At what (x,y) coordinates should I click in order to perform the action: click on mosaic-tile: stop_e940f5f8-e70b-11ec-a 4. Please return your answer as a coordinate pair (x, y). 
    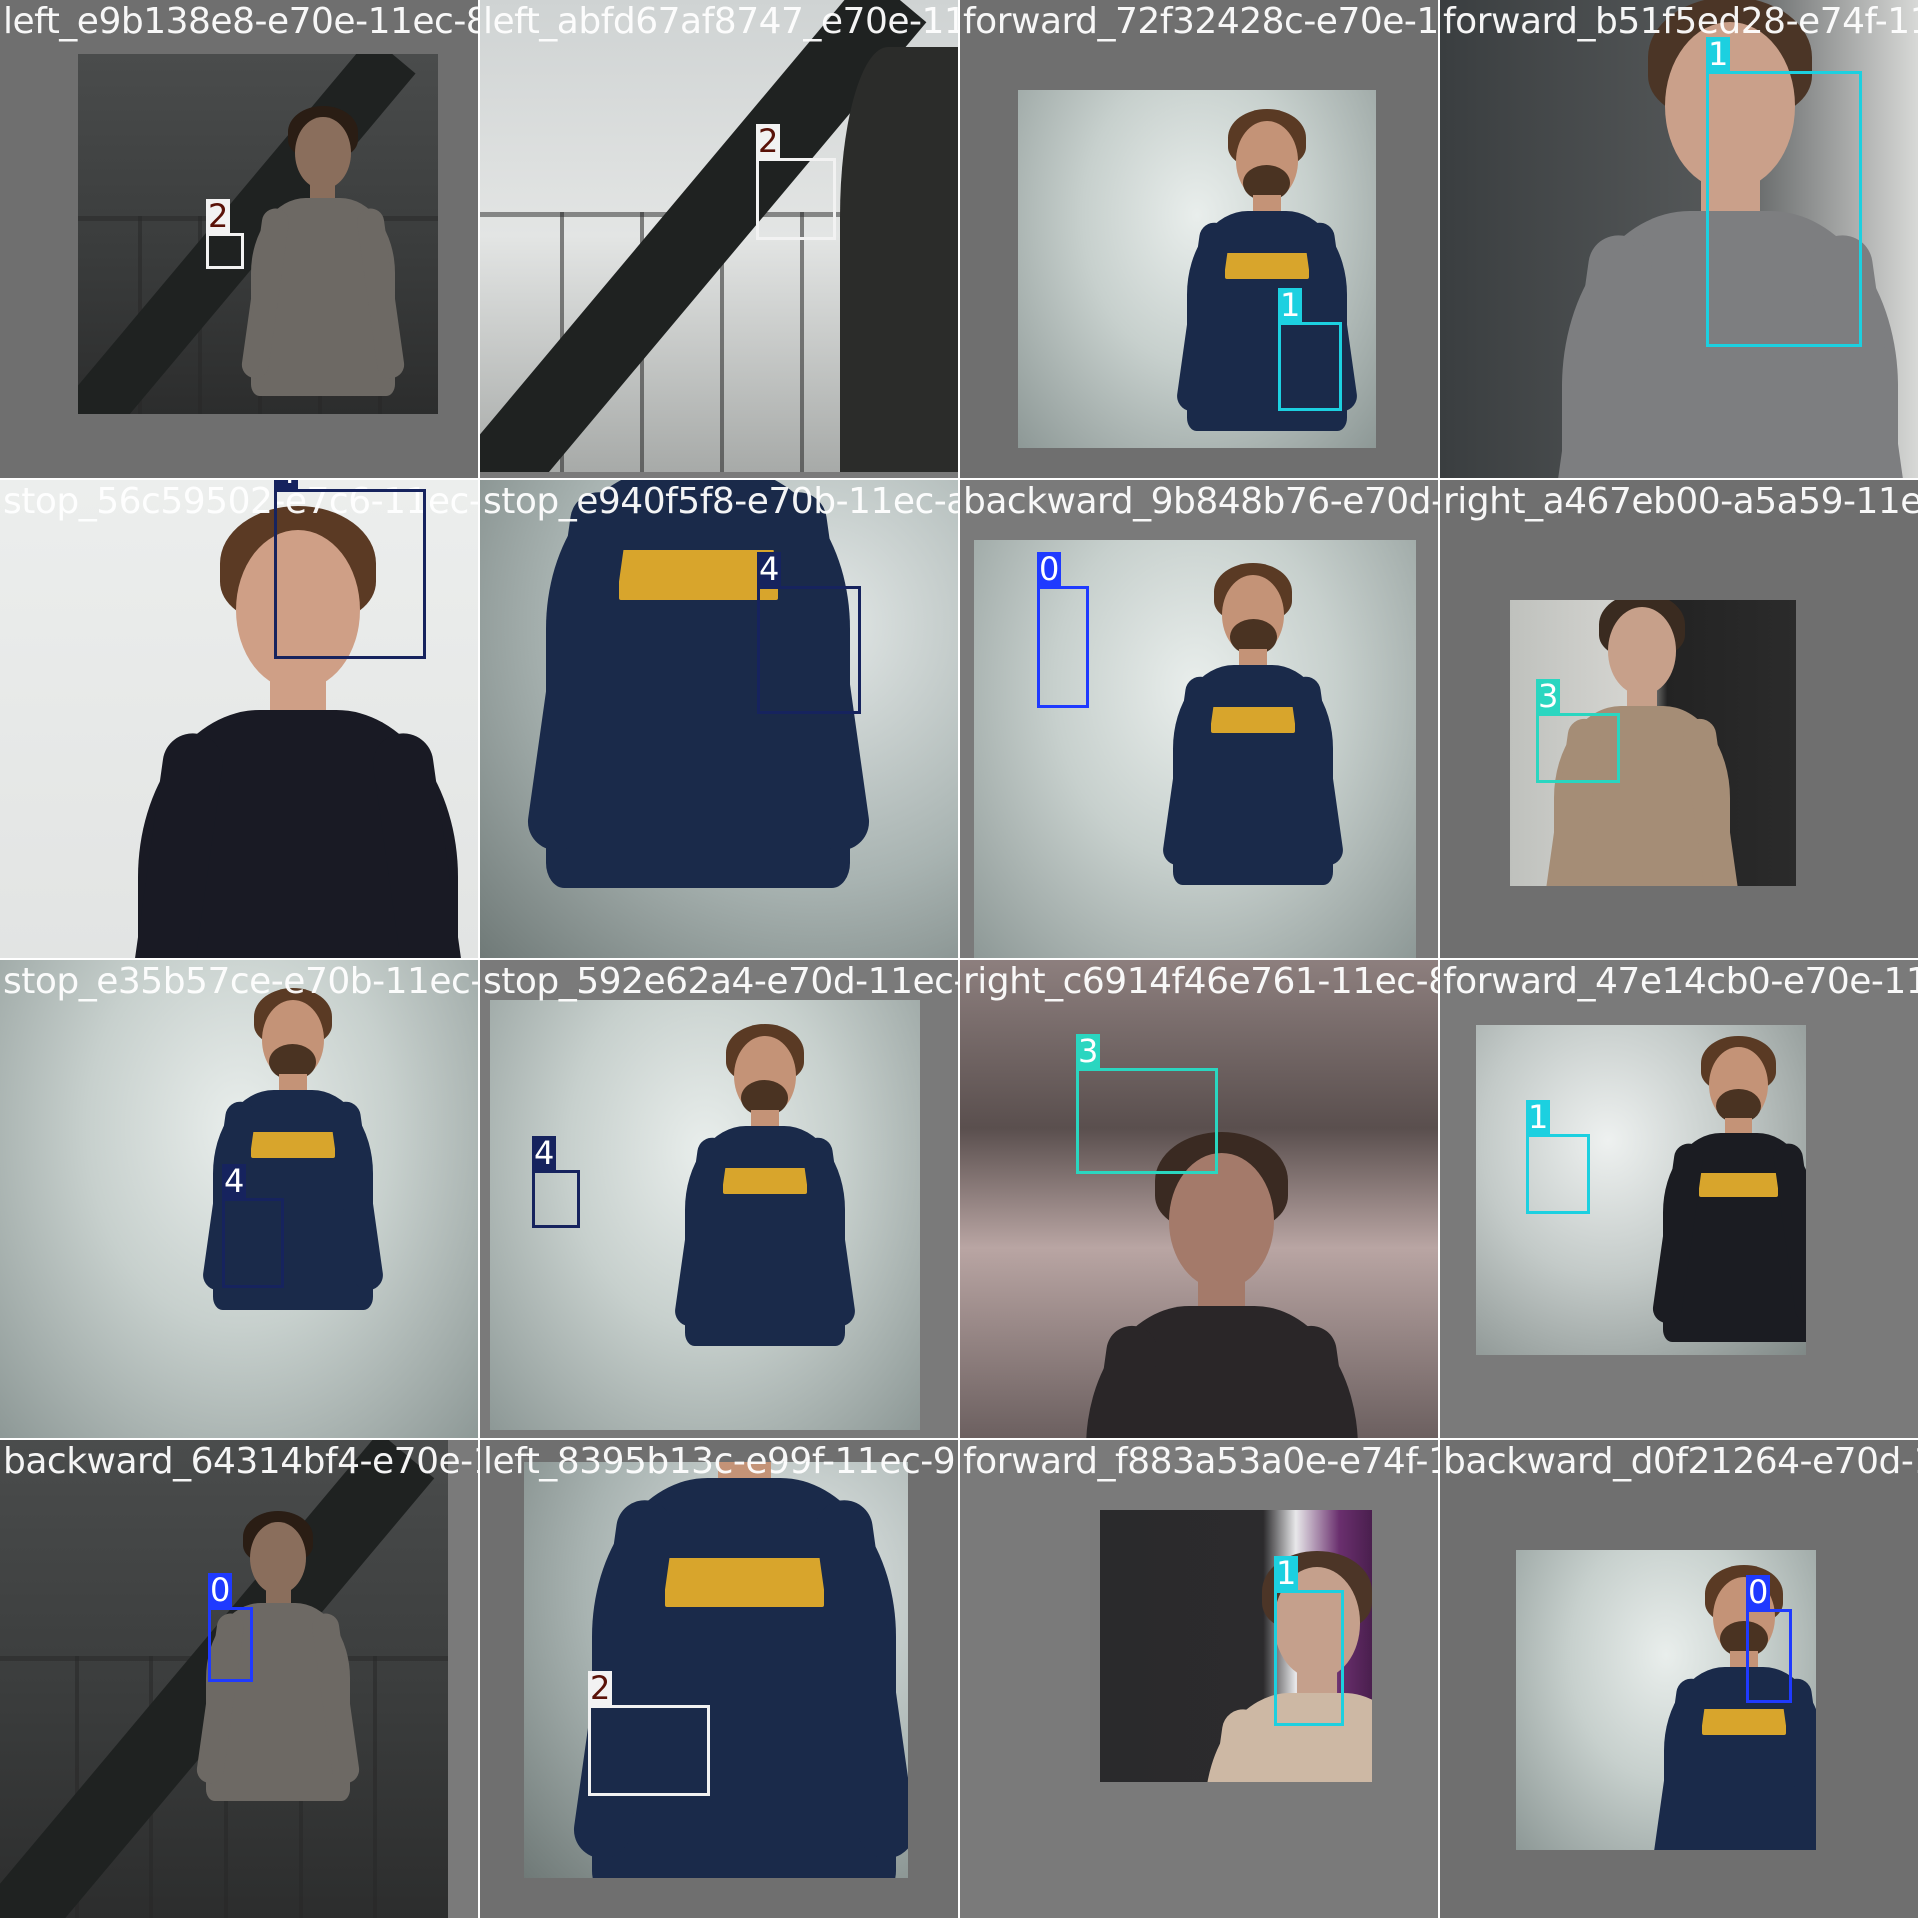
    Looking at the image, I should click on (720, 720).